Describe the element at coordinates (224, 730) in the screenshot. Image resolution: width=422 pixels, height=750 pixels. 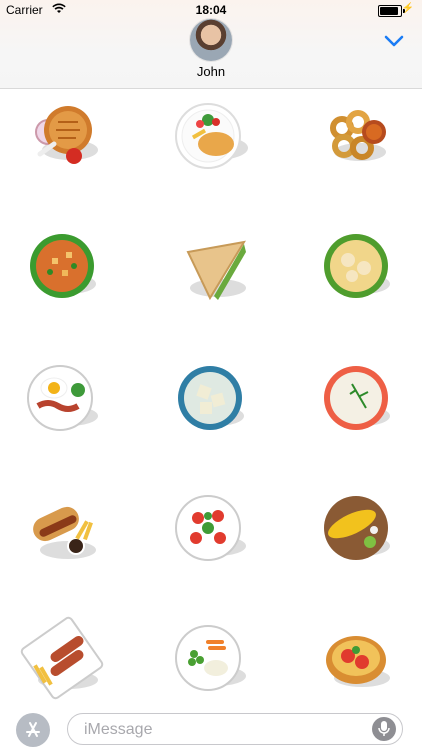
I see `message-input` at that location.